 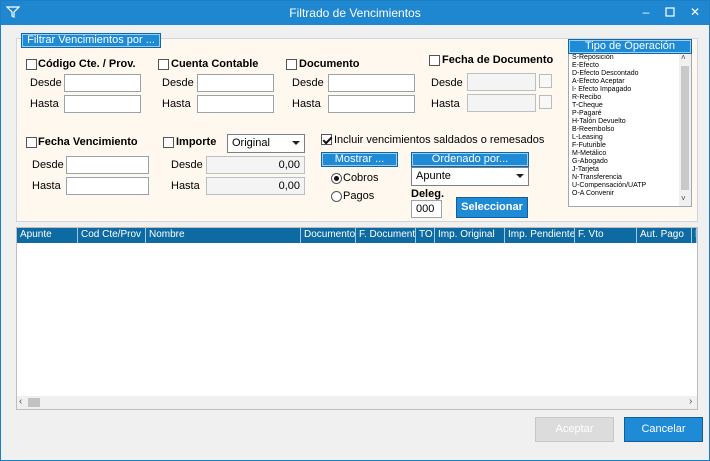 I want to click on list-item: P-Pagaré, so click(x=587, y=114).